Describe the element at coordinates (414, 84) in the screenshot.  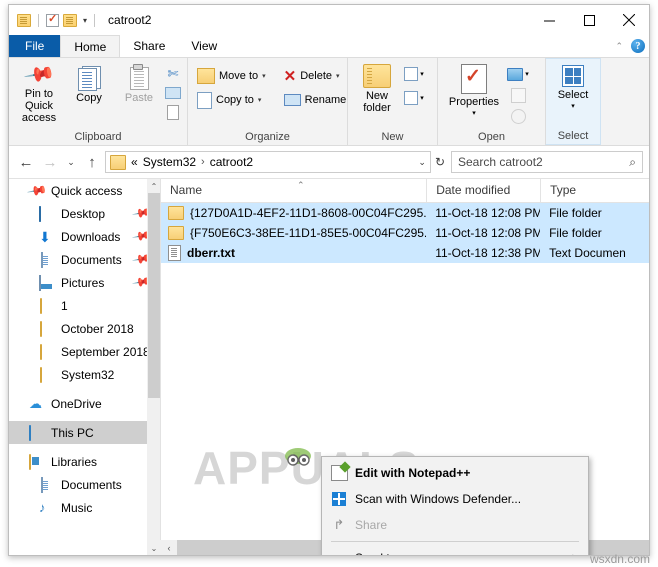
I see `new-small-buttons: ▾ ▾` at that location.